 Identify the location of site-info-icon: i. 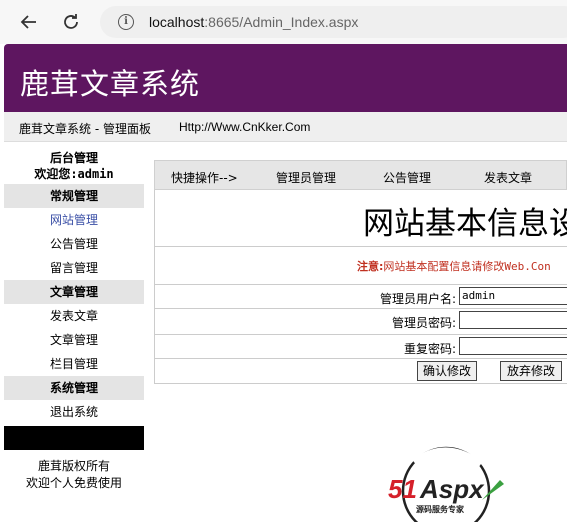
(126, 22).